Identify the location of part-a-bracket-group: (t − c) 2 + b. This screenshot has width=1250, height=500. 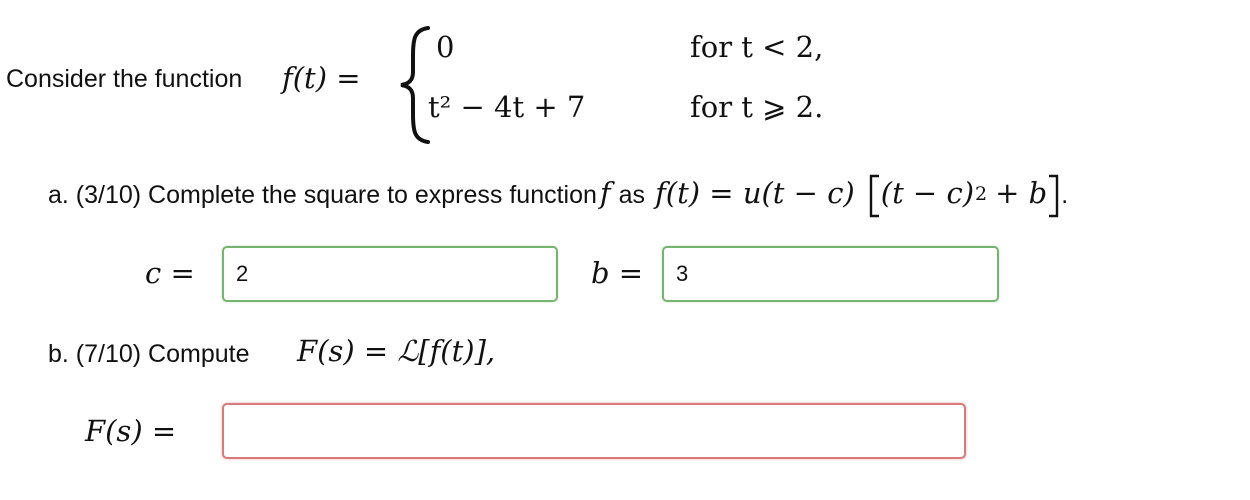
(964, 196).